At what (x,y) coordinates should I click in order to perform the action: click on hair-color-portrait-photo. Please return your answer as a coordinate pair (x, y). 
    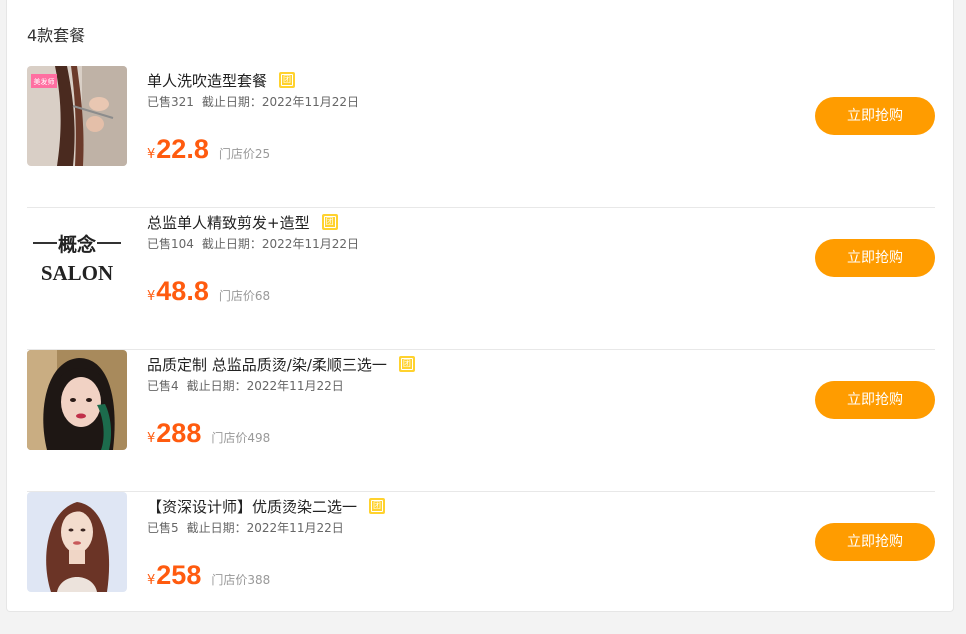
    Looking at the image, I should click on (77, 400).